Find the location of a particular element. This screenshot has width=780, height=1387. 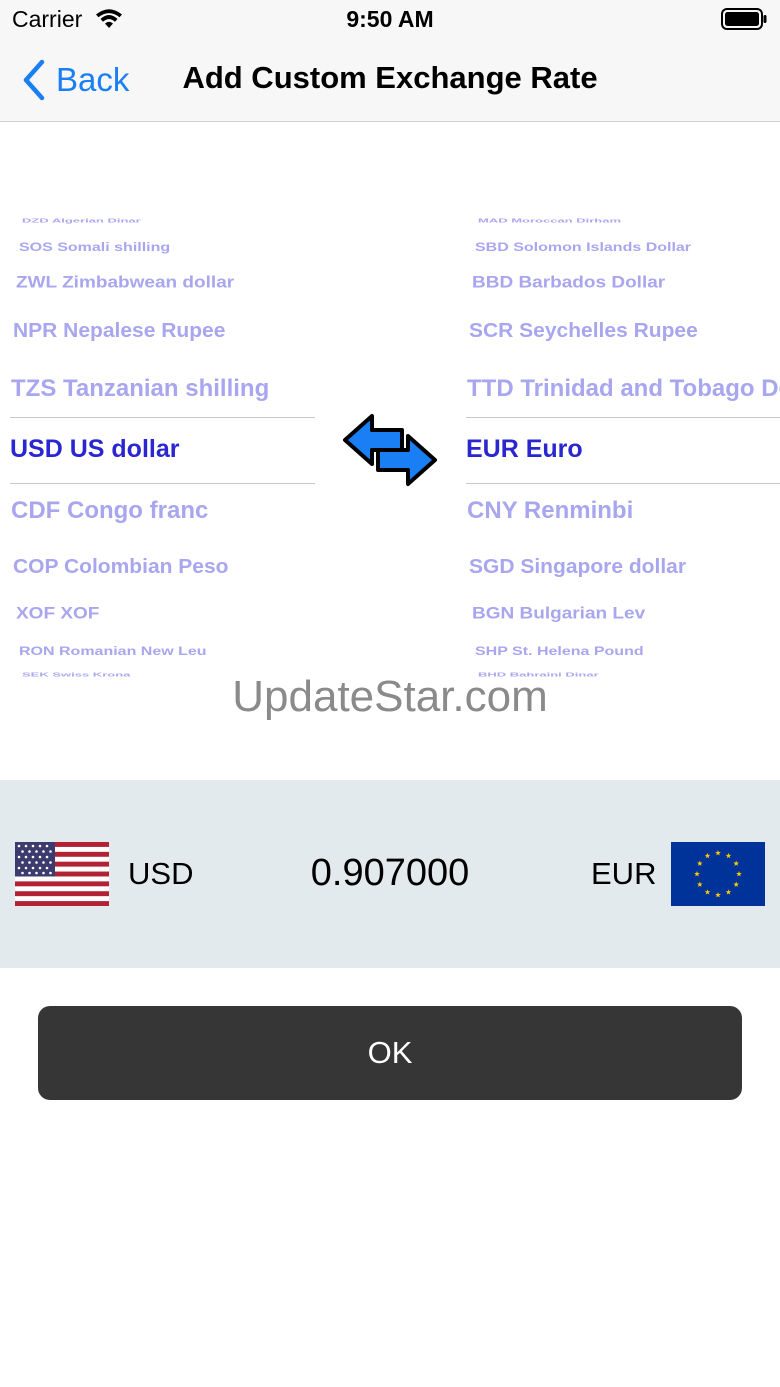

picker-item: SHP St. Helena Pound is located at coordinates (559, 652).